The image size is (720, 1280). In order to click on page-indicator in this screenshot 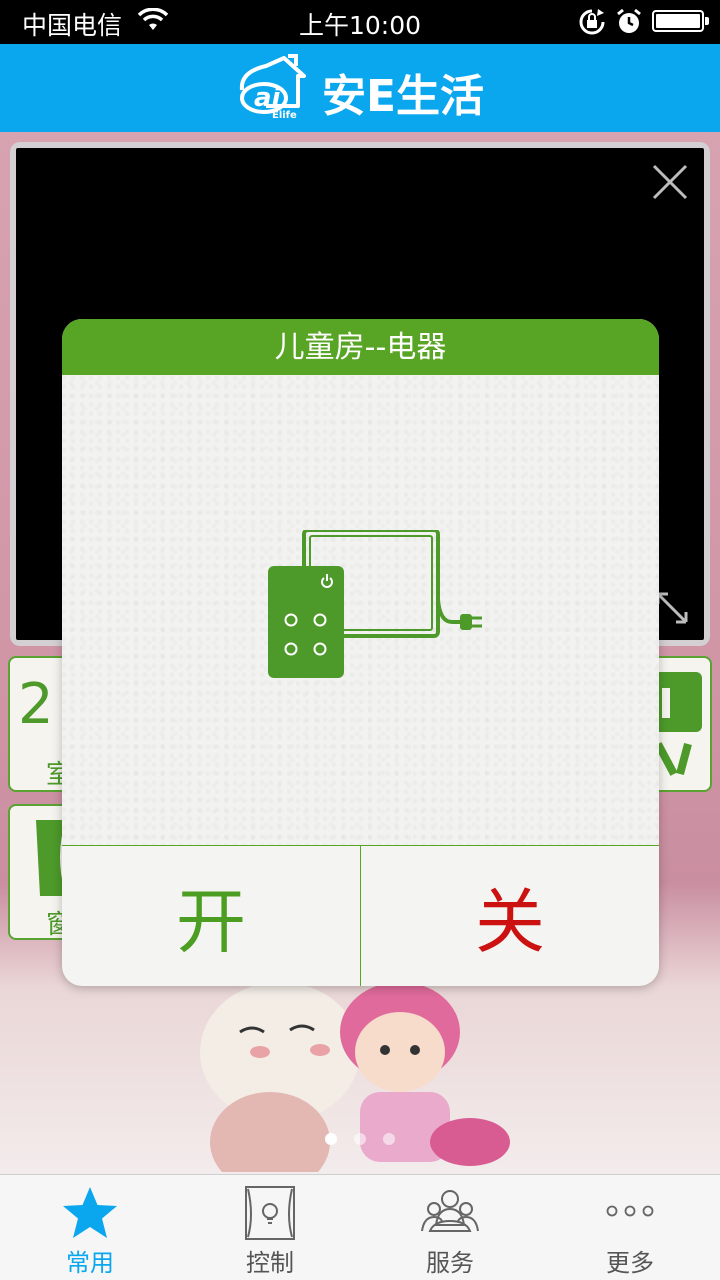, I will do `click(360, 1139)`.